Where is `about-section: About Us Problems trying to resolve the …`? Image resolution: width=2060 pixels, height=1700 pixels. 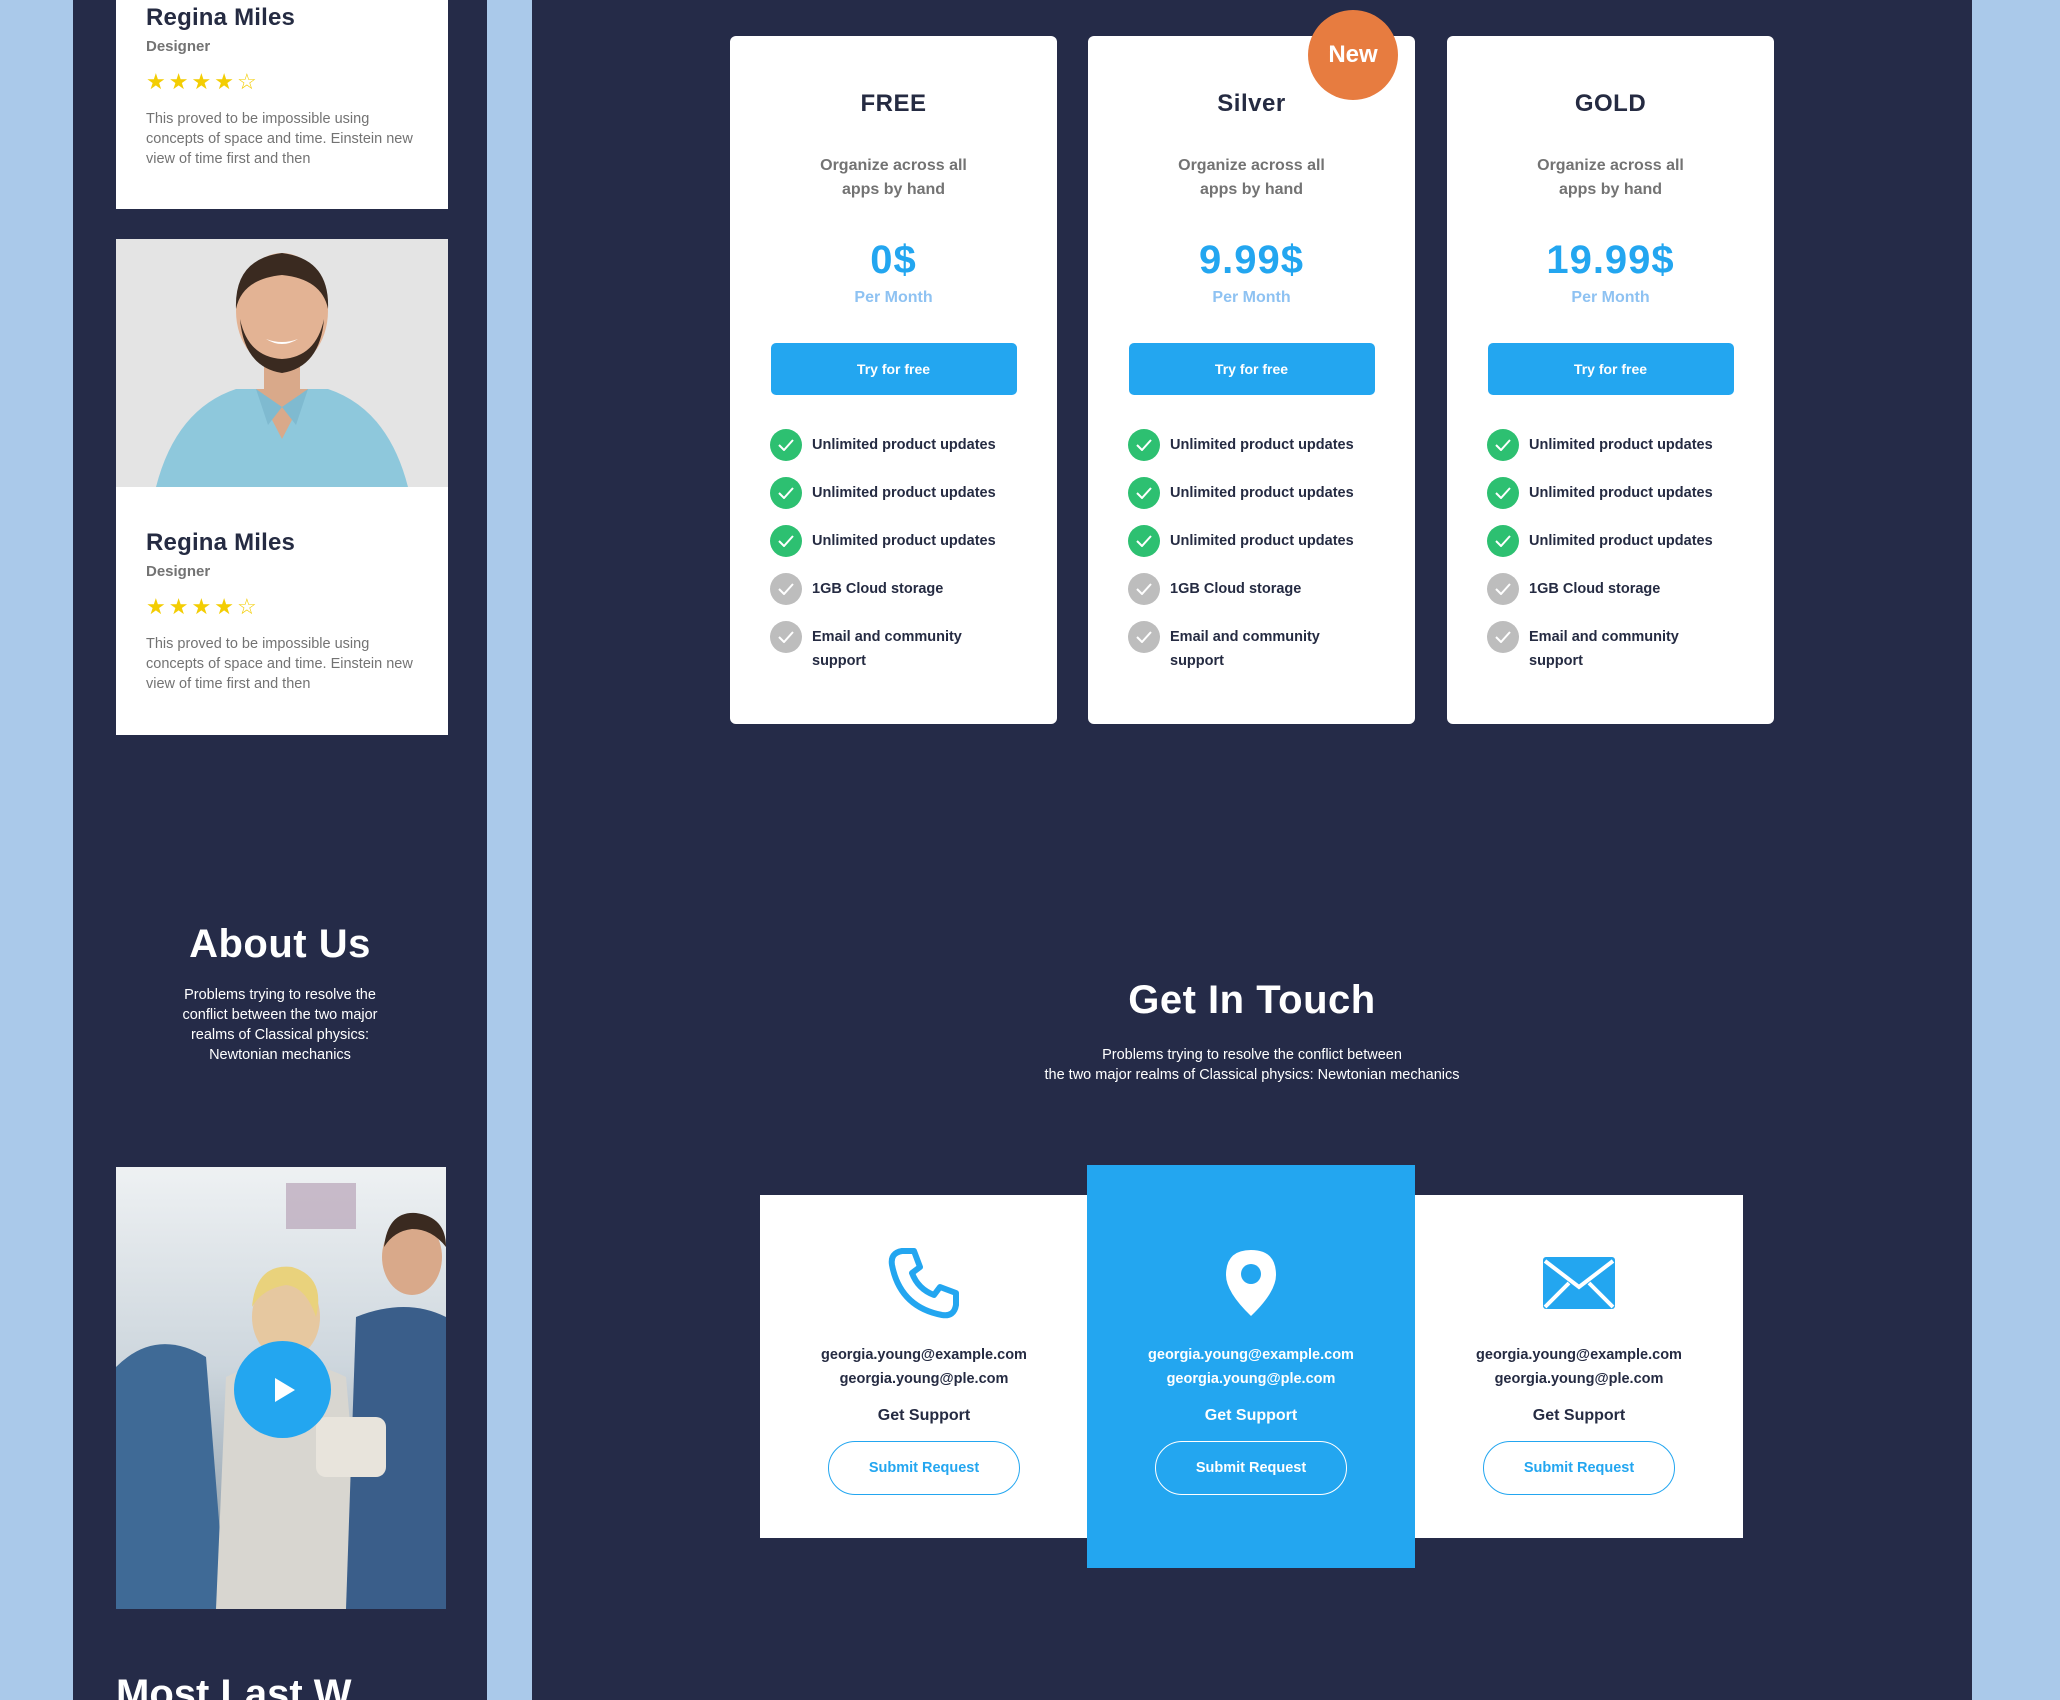 about-section: About Us Problems trying to resolve the … is located at coordinates (280, 993).